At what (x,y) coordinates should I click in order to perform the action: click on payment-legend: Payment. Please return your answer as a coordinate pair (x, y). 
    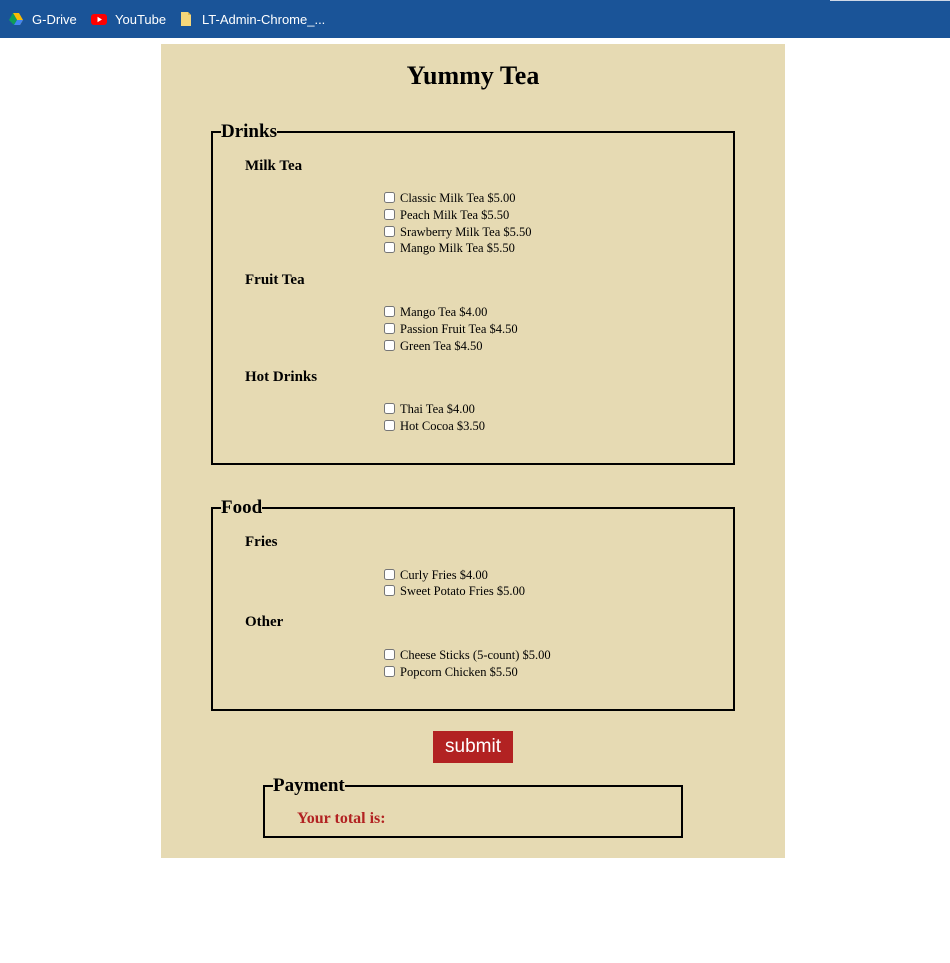
    Looking at the image, I should click on (309, 785).